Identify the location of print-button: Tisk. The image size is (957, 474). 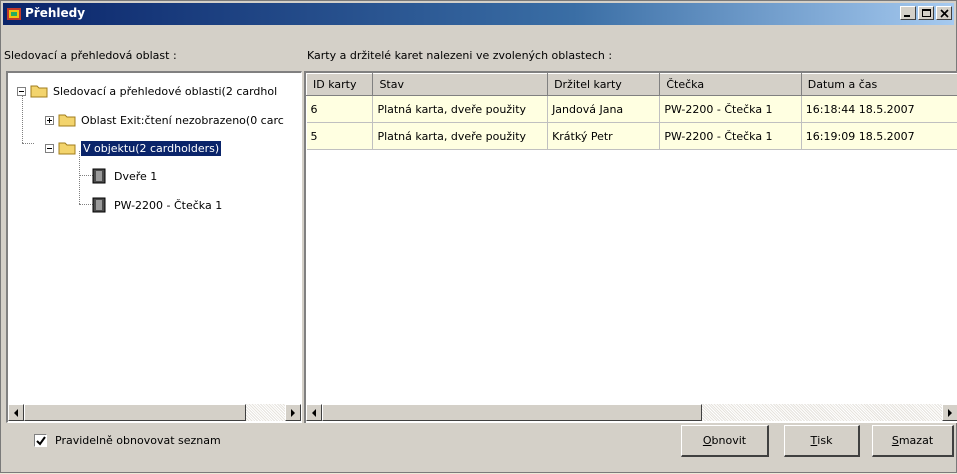
(822, 441).